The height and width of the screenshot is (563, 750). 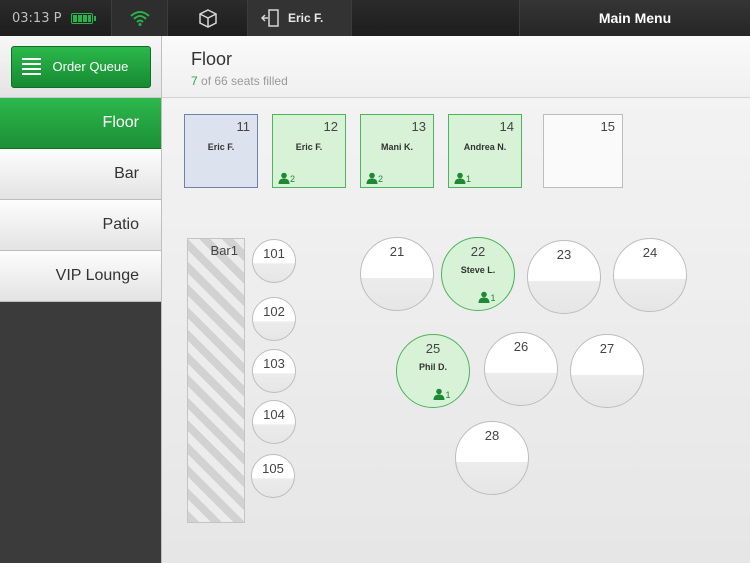 What do you see at coordinates (470, 81) in the screenshot?
I see `seats-summary: 7 of 66 seats filled` at bounding box center [470, 81].